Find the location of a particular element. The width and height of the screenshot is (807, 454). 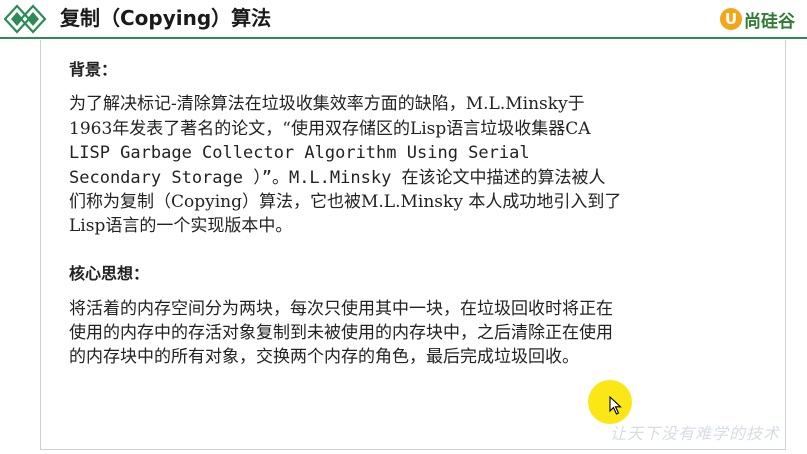

double-diamond-icon is located at coordinates (25, 19).